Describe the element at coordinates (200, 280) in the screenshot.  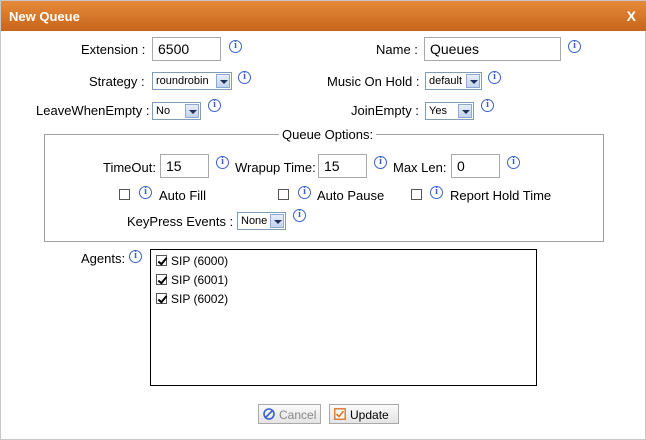
I see `list-item: SIP (6001)` at that location.